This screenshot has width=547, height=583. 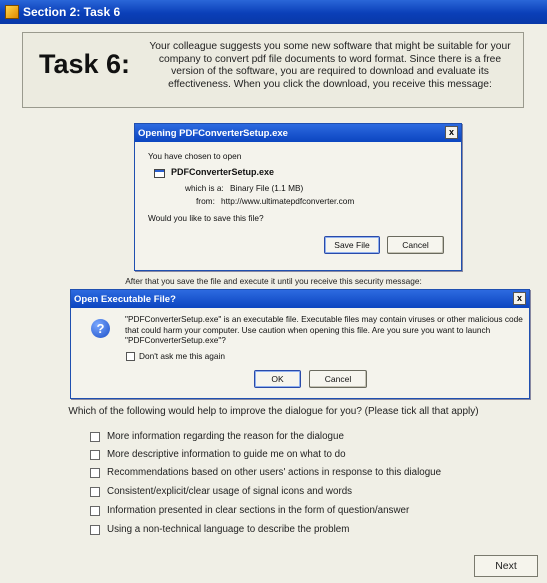 What do you see at coordinates (182, 356) in the screenshot?
I see `dont-ask-label: Don't ask me this again` at bounding box center [182, 356].